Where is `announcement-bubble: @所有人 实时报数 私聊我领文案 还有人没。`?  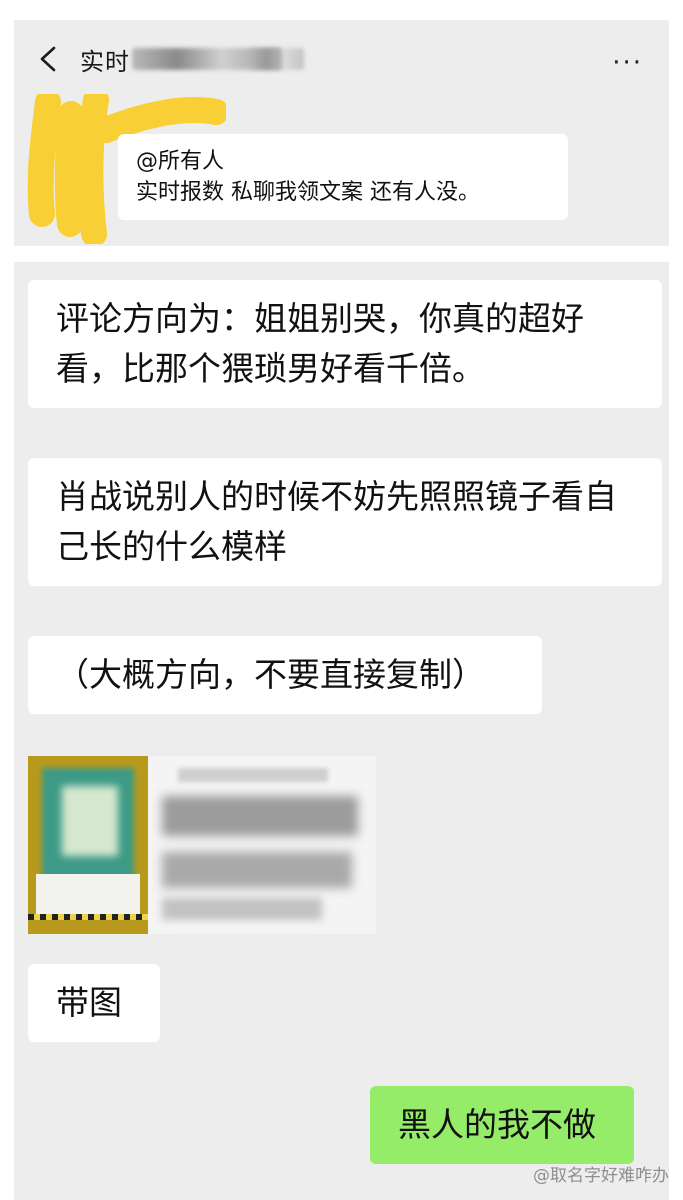
announcement-bubble: @所有人 实时报数 私聊我领文案 还有人没。 is located at coordinates (343, 177).